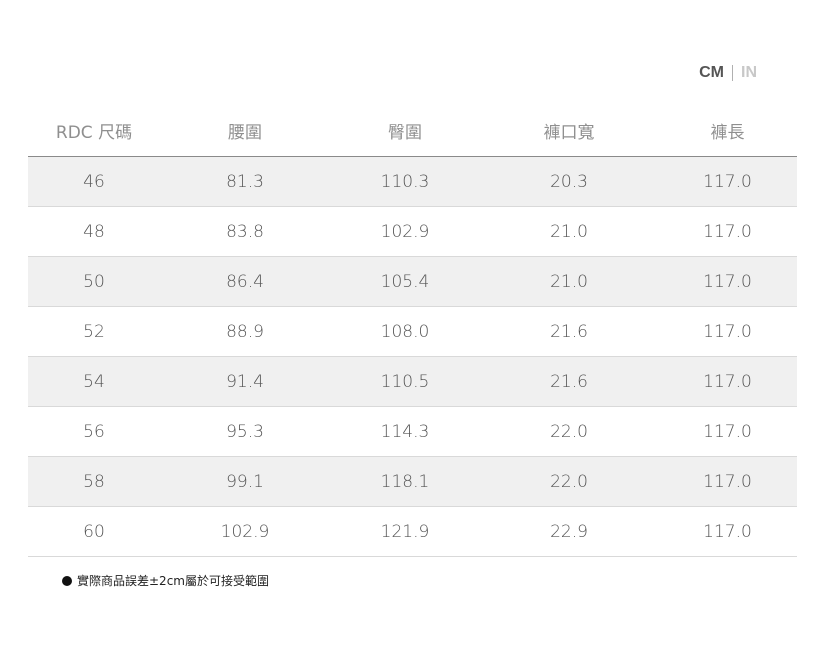  What do you see at coordinates (569, 133) in the screenshot?
I see `header-hem-width: 褲口寬` at bounding box center [569, 133].